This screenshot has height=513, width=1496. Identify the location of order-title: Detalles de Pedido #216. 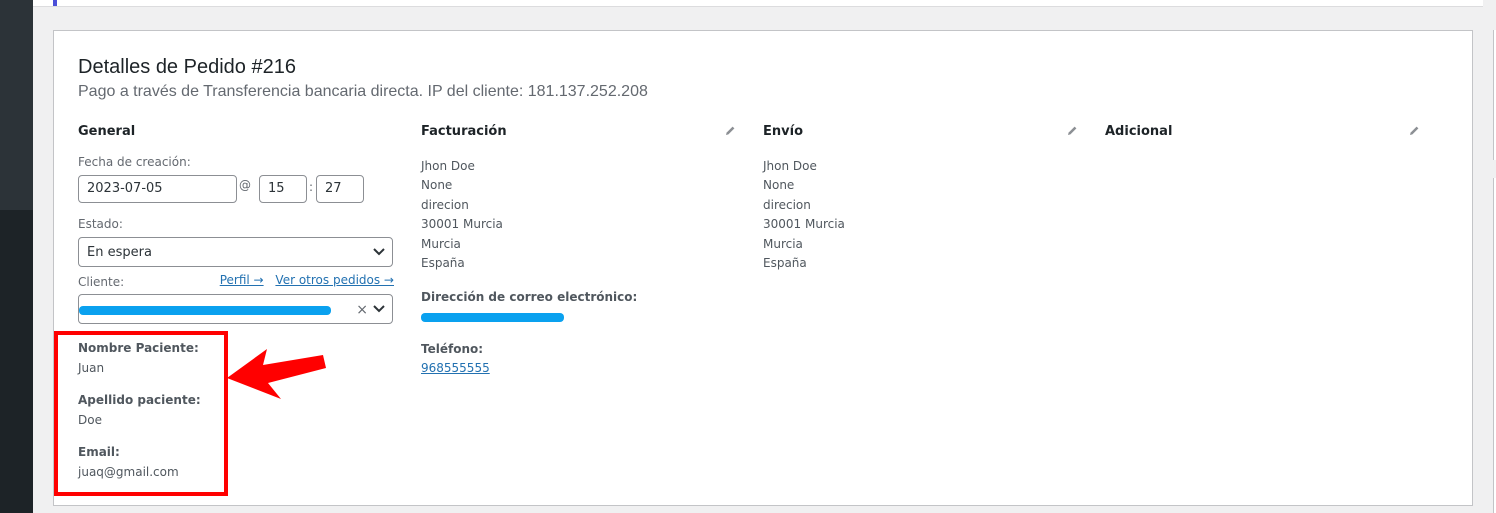
(187, 67).